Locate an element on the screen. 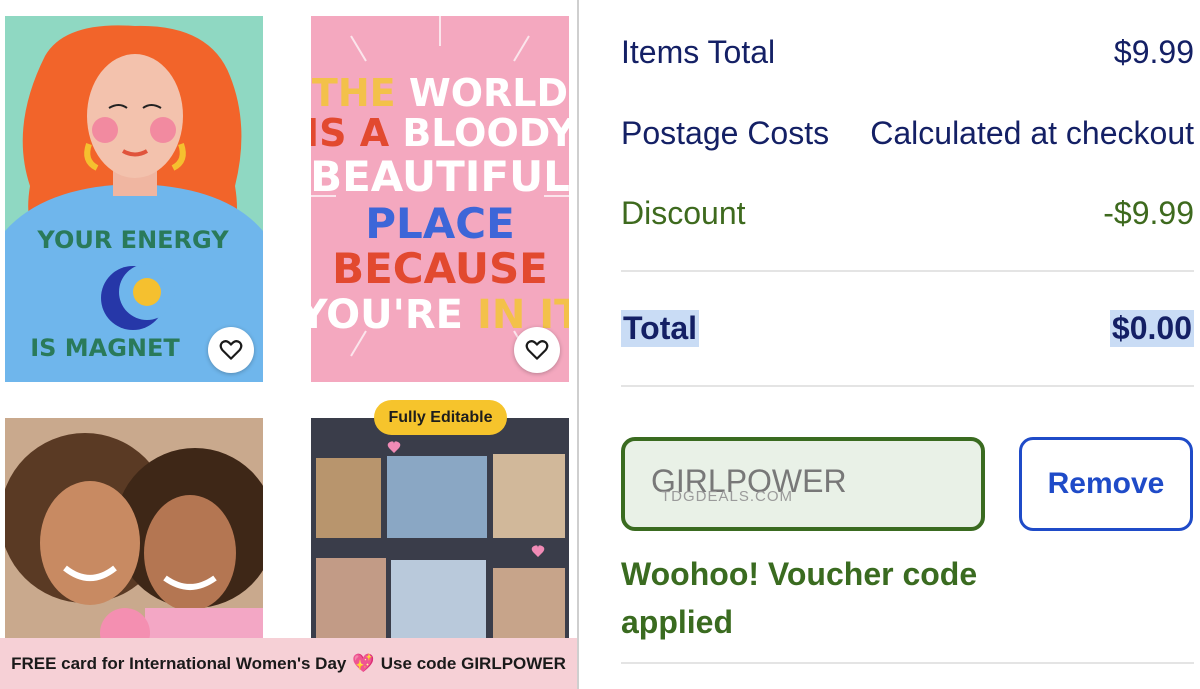  product-card-your-energy: YOUR ENERGY IS MAGNET is located at coordinates (134, 199).